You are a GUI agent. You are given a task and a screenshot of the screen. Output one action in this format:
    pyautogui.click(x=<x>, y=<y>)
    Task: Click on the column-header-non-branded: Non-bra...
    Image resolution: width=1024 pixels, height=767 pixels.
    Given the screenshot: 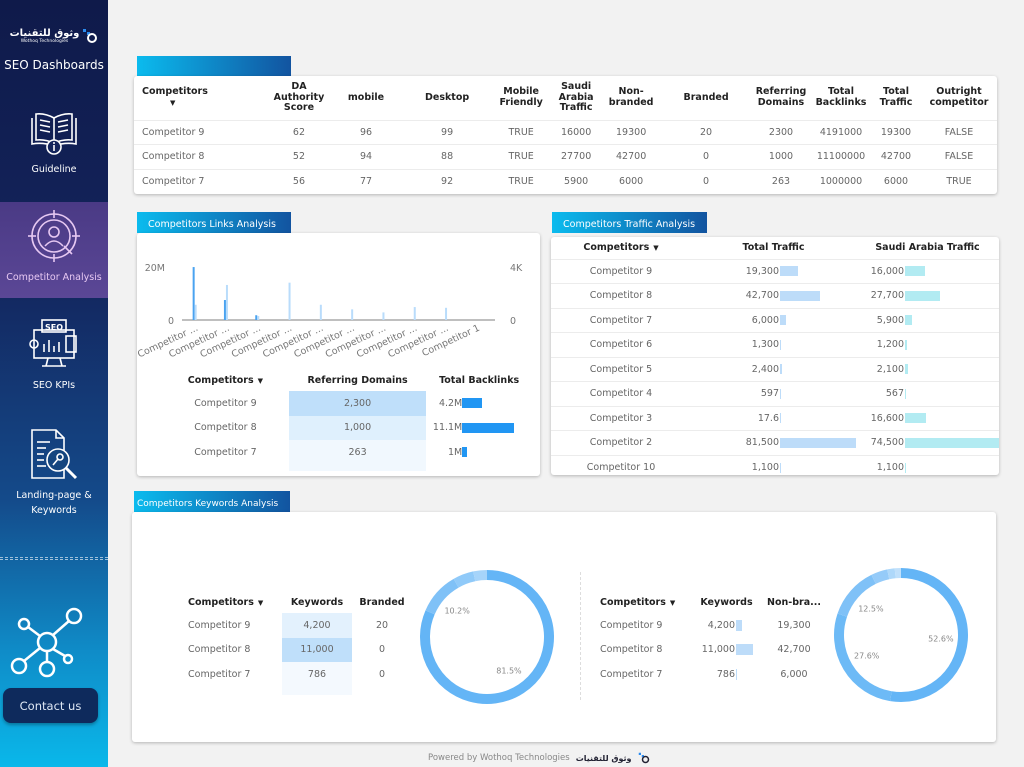 What is the action you would take?
    pyautogui.click(x=794, y=602)
    